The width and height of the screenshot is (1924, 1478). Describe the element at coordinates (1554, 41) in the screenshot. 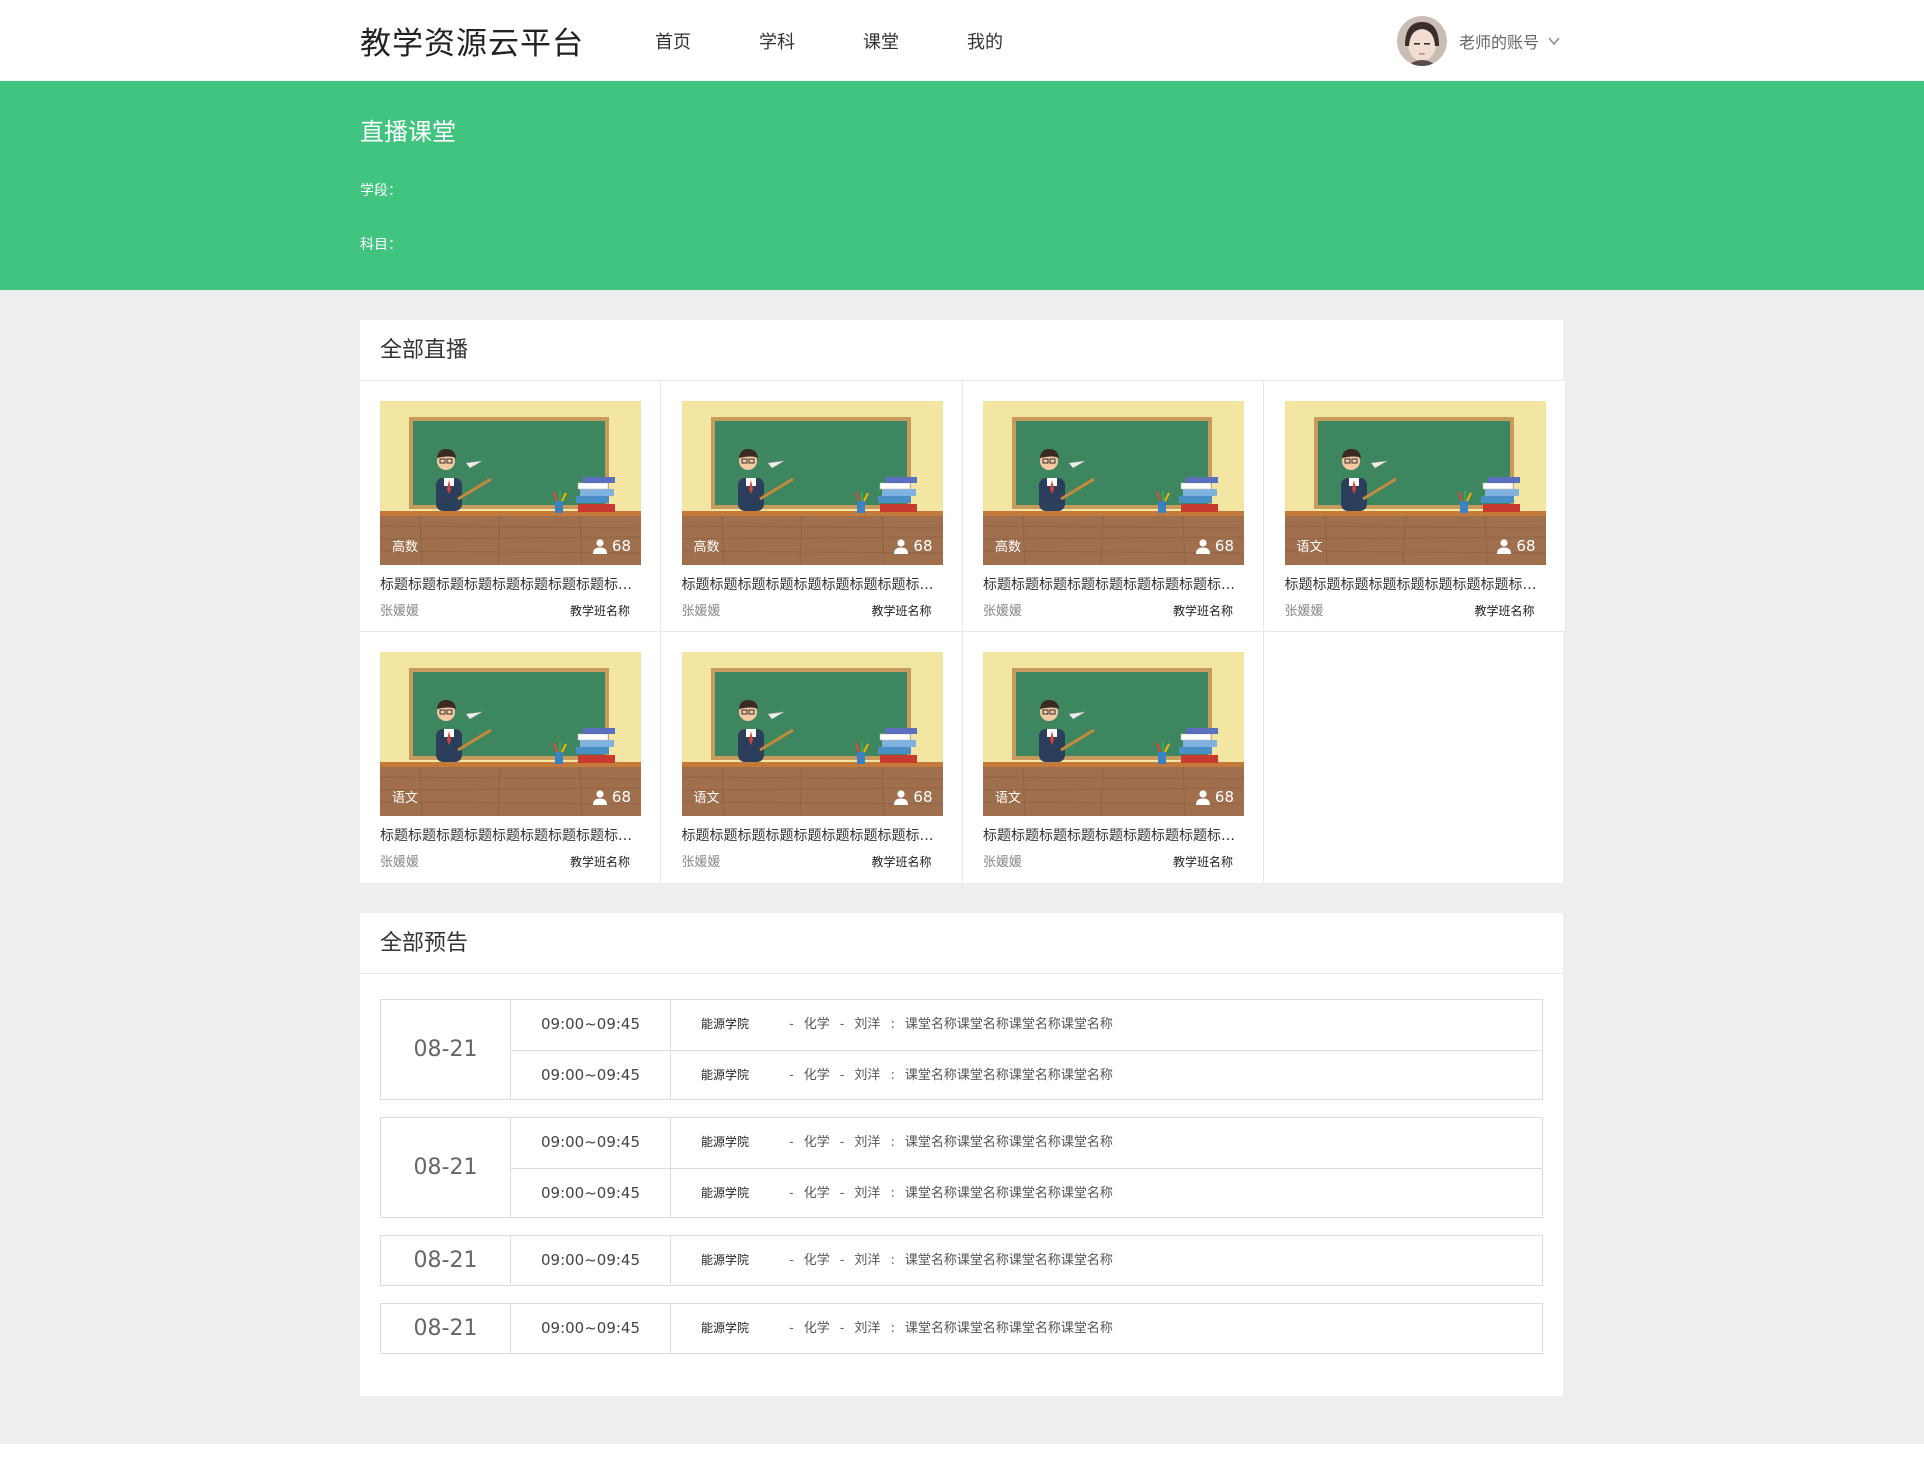

I see `chevron-down-icon` at that location.